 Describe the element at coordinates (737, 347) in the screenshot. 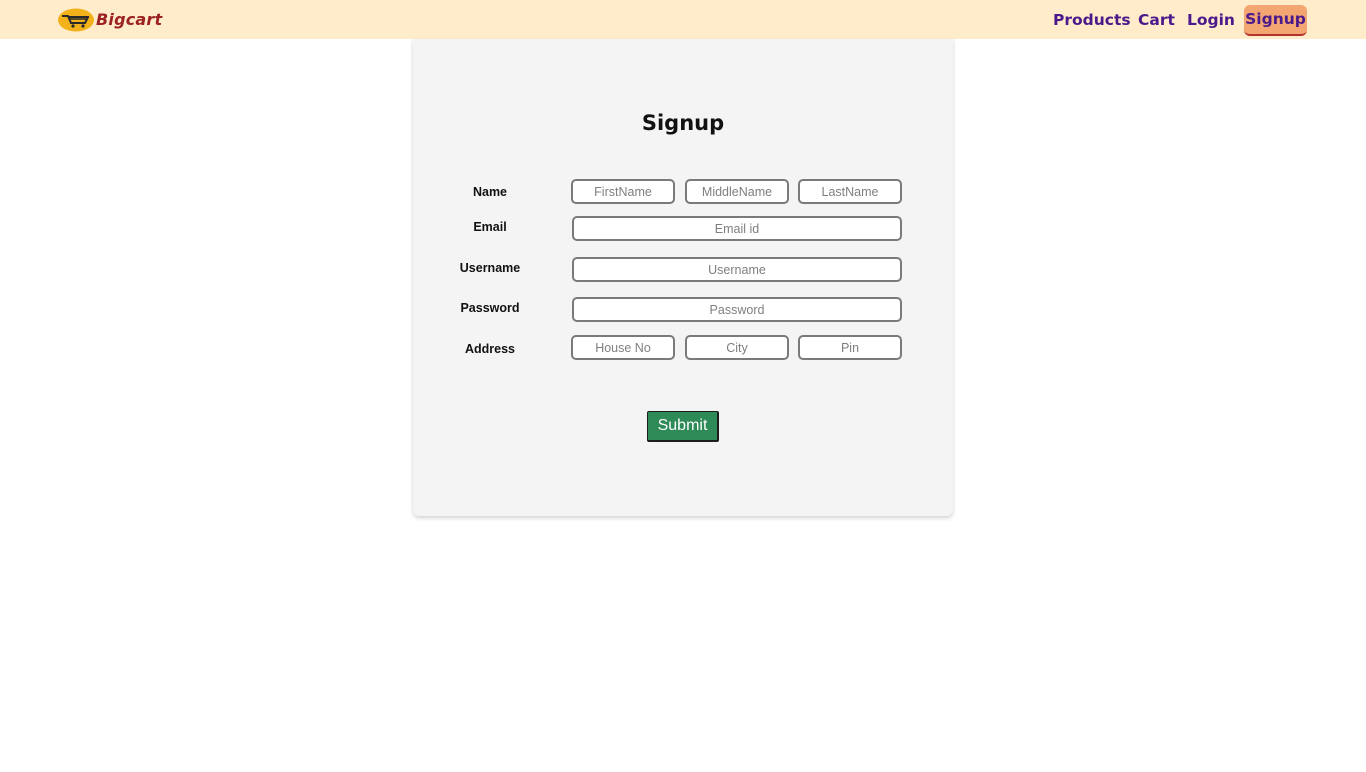

I see `city-input` at that location.